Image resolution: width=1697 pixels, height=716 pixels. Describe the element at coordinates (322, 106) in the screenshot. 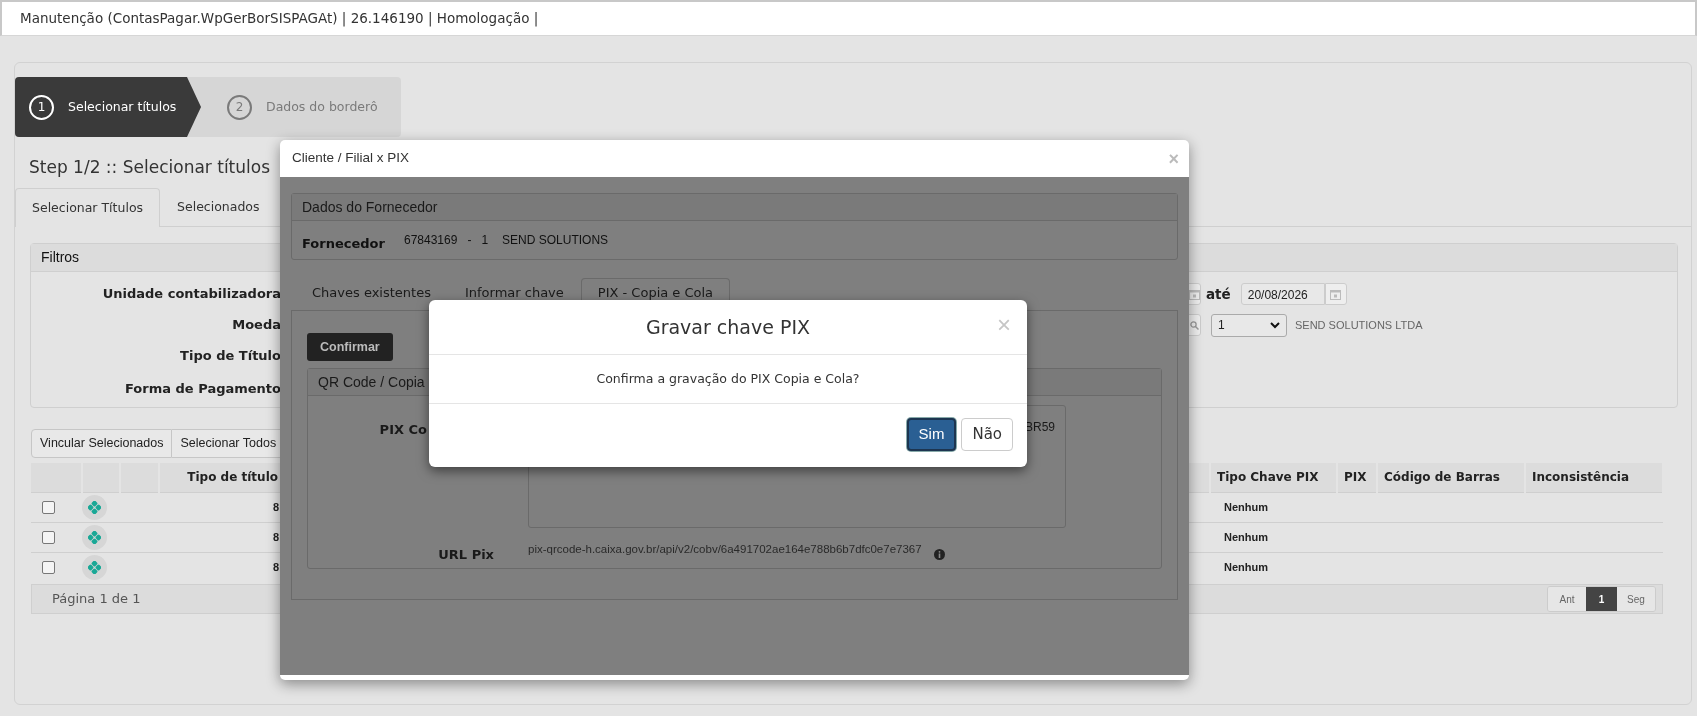

I see `step-label: Dados do borderô` at that location.